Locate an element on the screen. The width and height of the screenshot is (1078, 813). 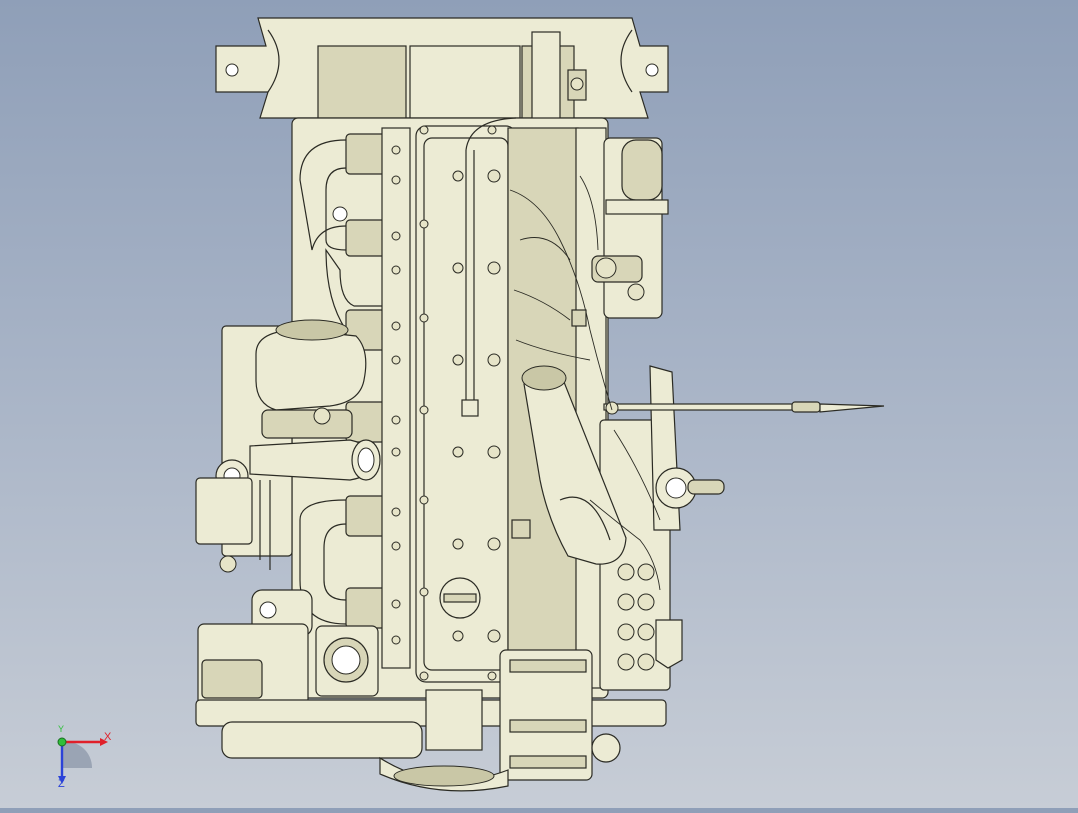
crankshaft-pulley is located at coordinates (444, 774).